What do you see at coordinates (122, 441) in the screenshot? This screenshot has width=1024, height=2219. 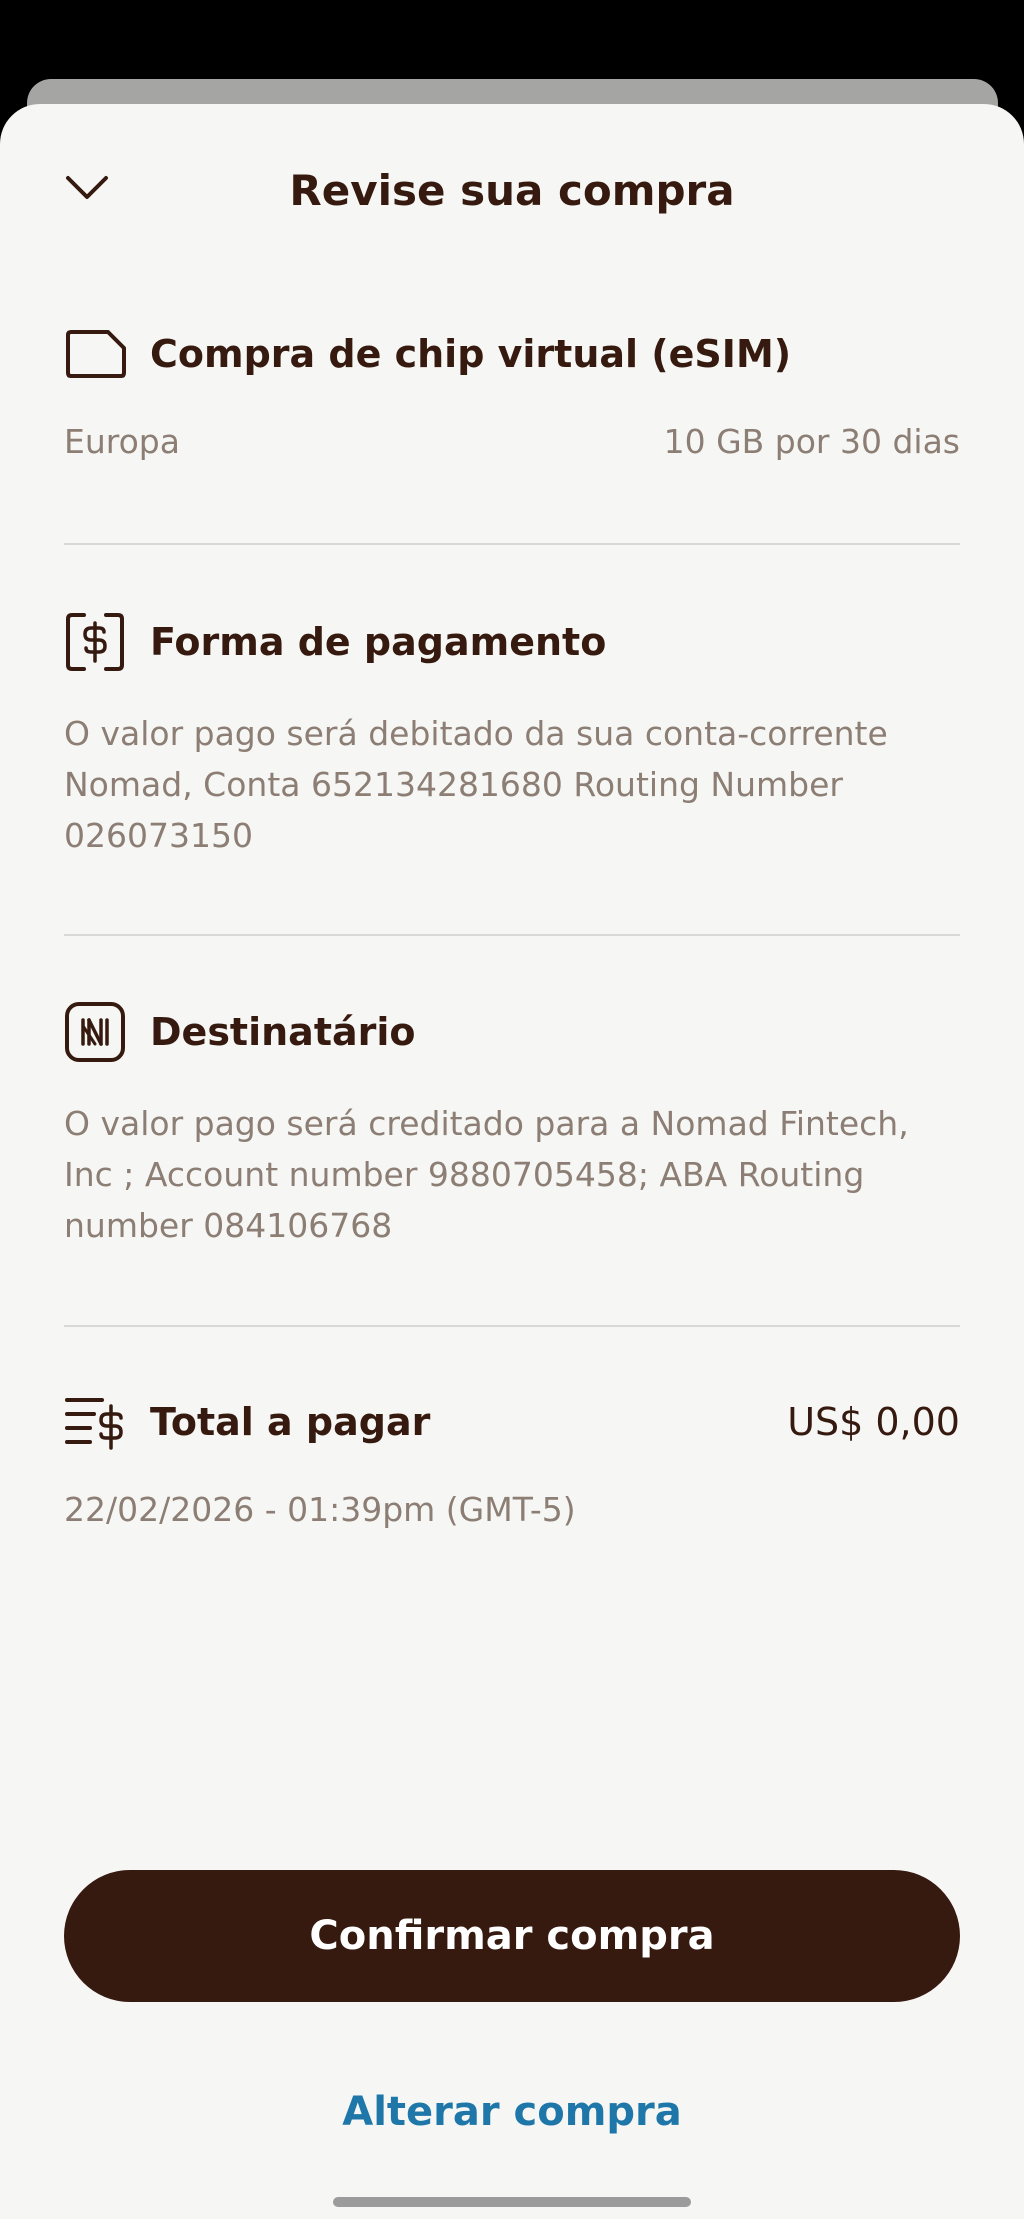 I see `esim-region: Europa` at bounding box center [122, 441].